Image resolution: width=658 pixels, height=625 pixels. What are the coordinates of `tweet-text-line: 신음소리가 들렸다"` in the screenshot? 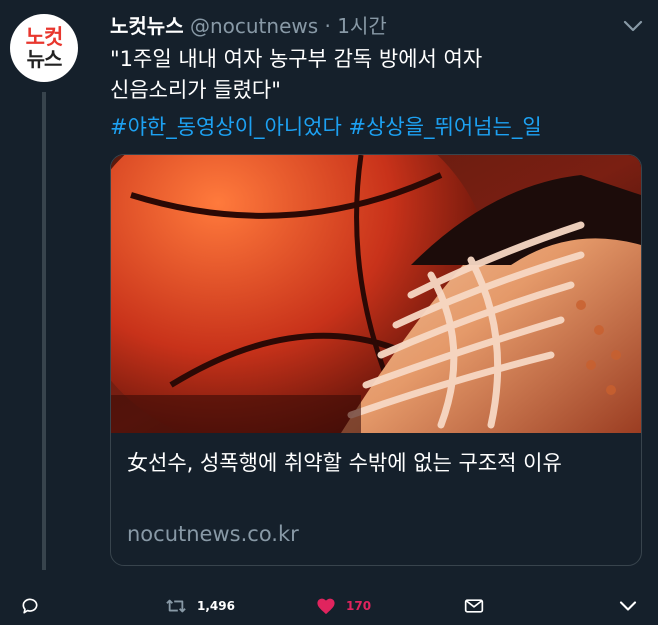 It's located at (195, 90).